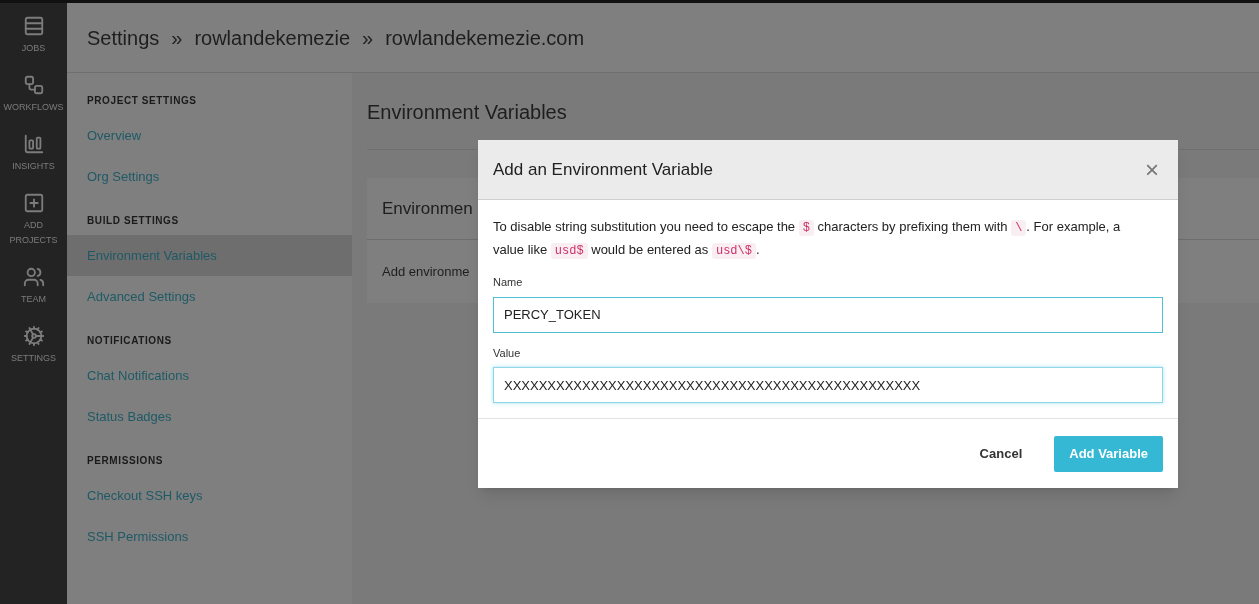  I want to click on card-title: Environmen, so click(427, 208).